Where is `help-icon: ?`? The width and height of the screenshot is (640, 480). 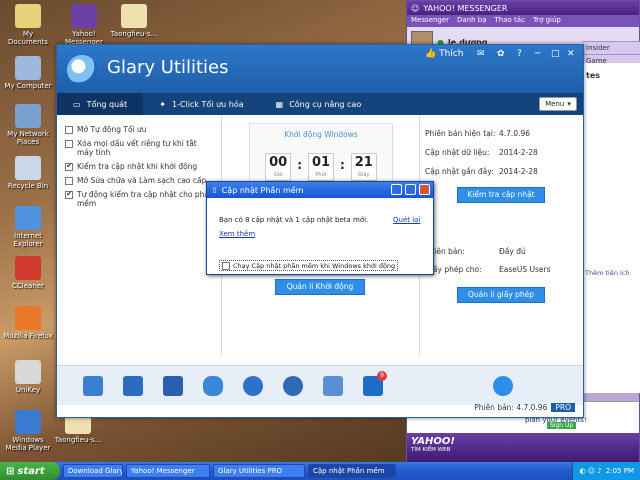 help-icon: ? is located at coordinates (519, 54).